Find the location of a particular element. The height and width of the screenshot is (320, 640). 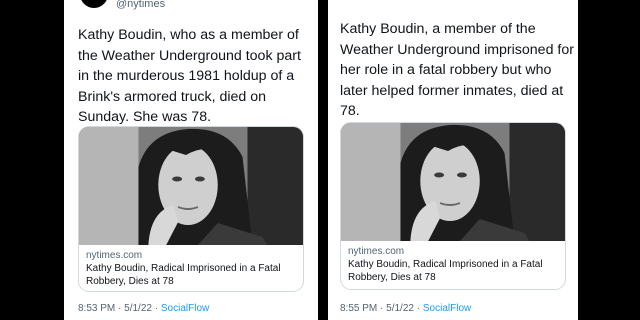

tweet-handle: @nytimes is located at coordinates (140, 5).